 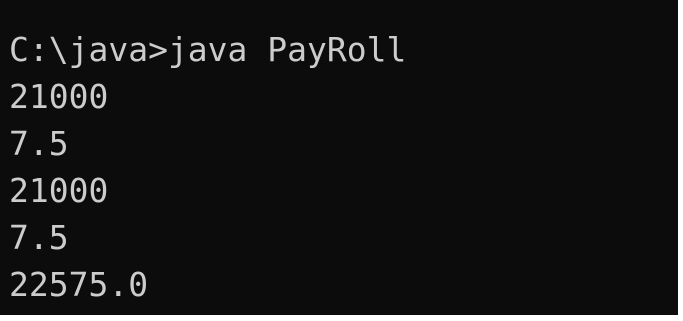 What do you see at coordinates (79, 284) in the screenshot?
I see `output-line: 22575.0` at bounding box center [79, 284].